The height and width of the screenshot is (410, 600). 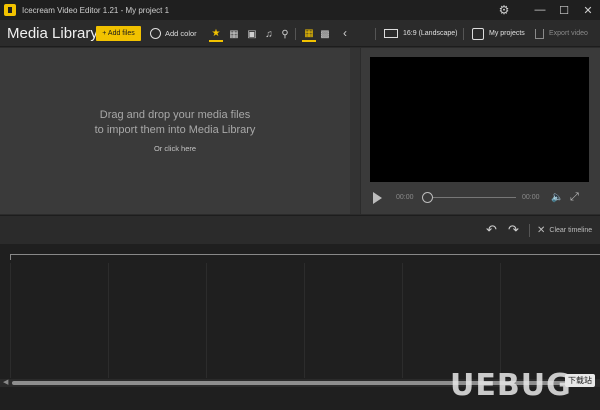 What do you see at coordinates (588, 10) in the screenshot?
I see `close-button: ✕` at bounding box center [588, 10].